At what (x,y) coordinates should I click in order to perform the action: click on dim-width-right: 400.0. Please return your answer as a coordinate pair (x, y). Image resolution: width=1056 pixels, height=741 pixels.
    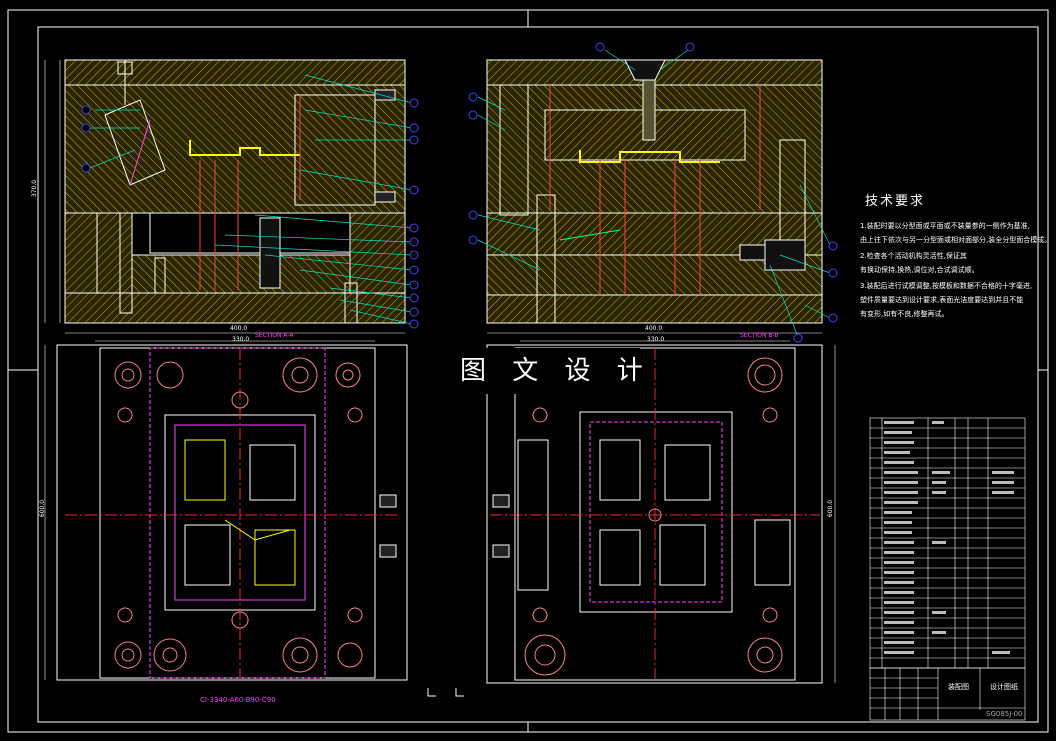
    Looking at the image, I should click on (654, 328).